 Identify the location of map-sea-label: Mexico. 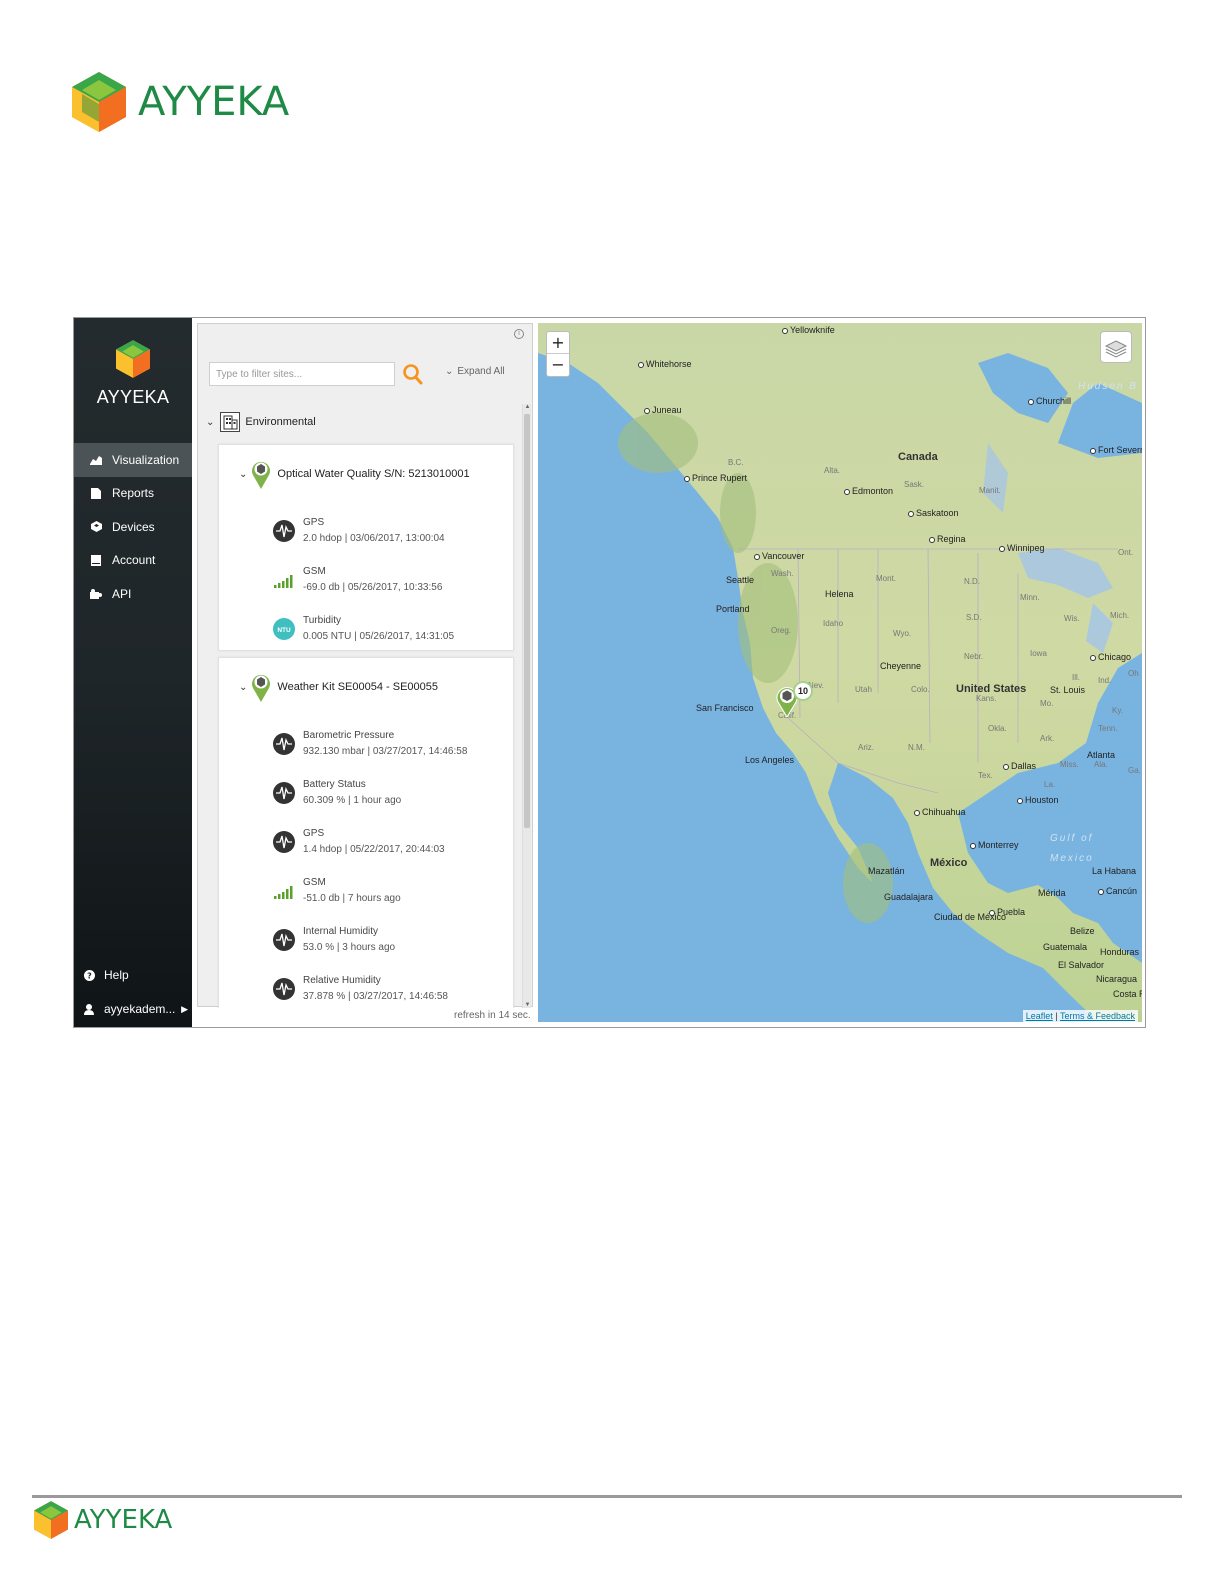
(1072, 858).